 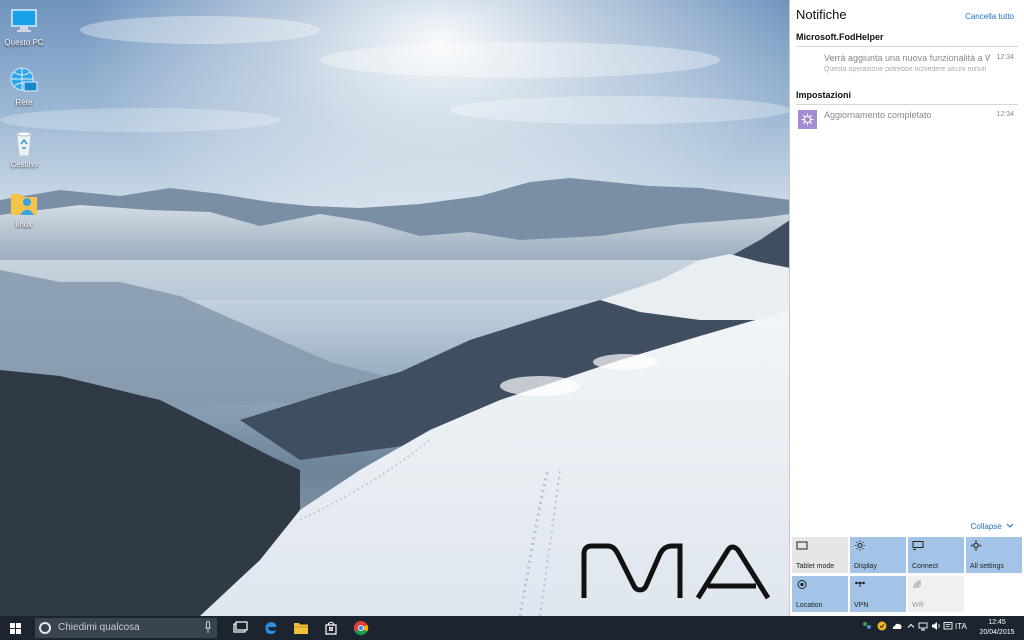 I want to click on tablet-mode-icon, so click(x=802, y=545).